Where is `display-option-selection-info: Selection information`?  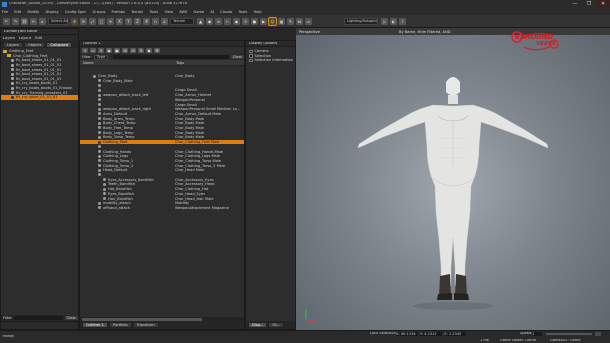 display-option-selection-info: Selection information is located at coordinates (271, 60).